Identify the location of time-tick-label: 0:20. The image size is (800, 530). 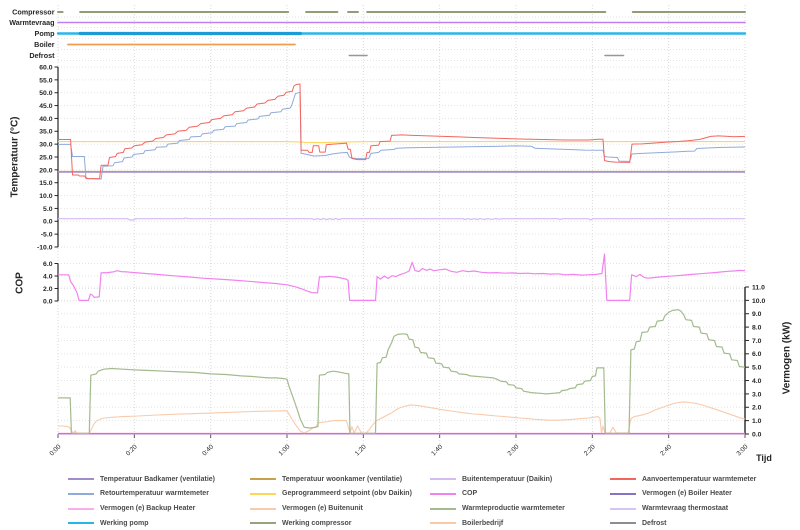
(132, 450).